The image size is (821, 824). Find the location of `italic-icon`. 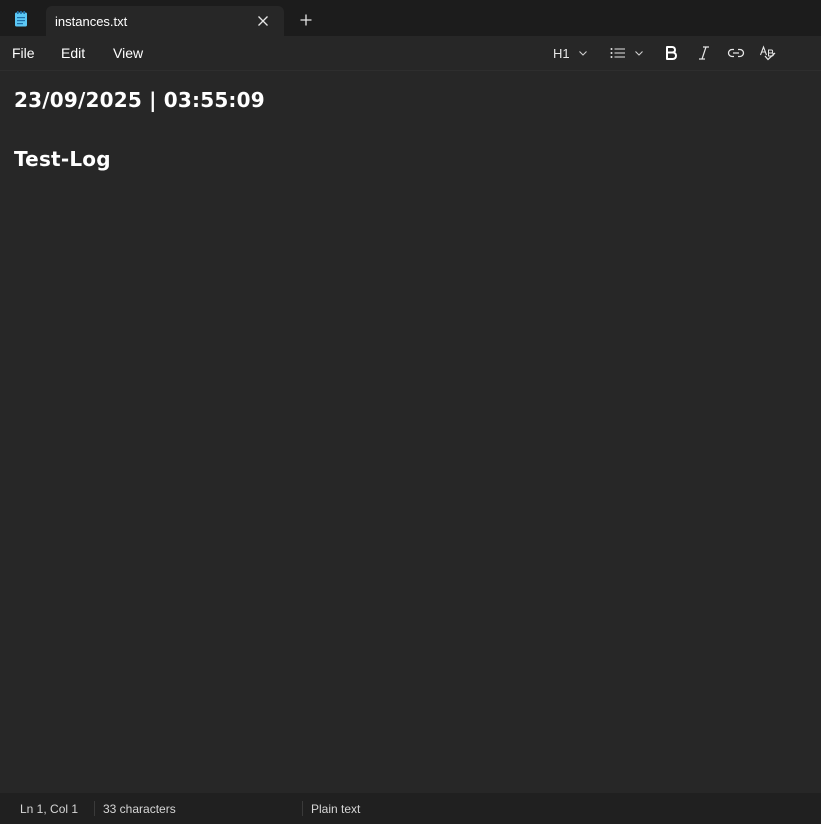

italic-icon is located at coordinates (704, 53).